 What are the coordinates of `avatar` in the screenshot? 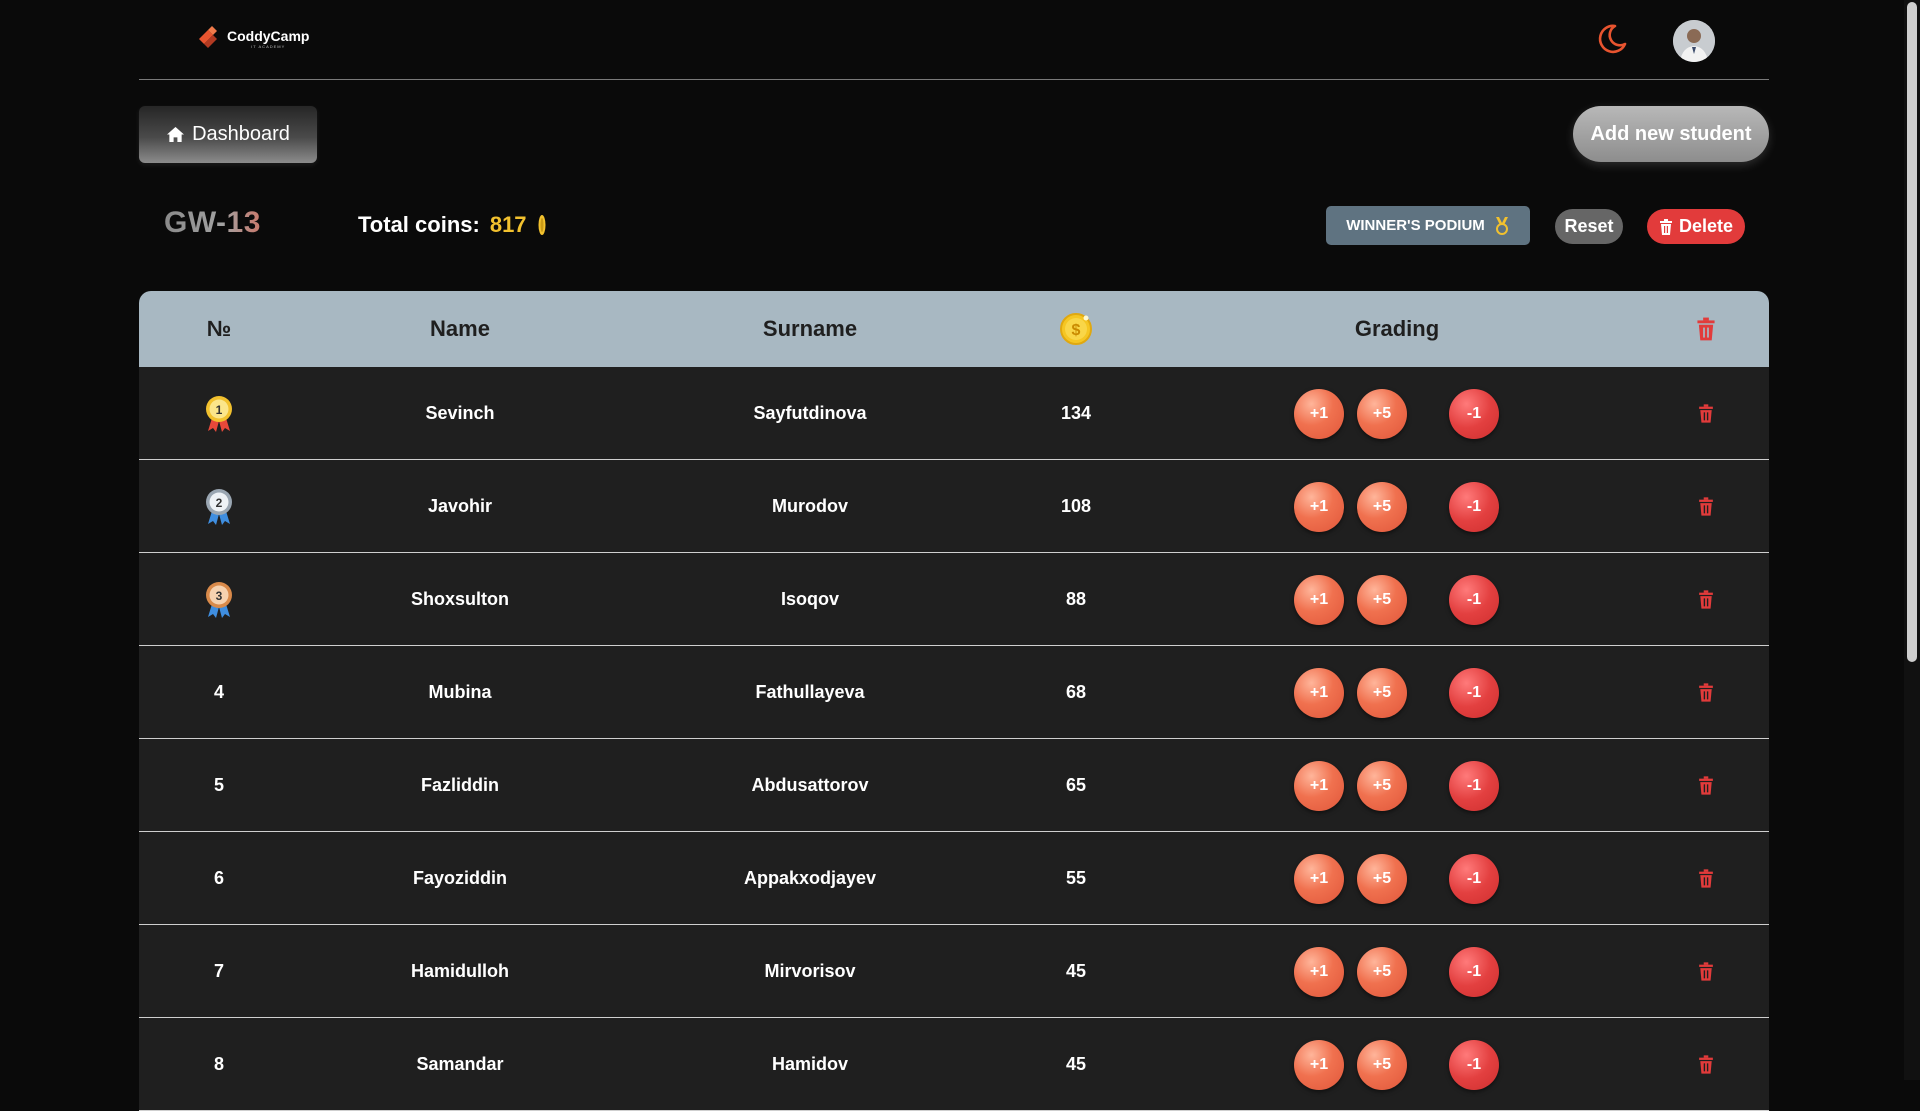 It's located at (1694, 41).